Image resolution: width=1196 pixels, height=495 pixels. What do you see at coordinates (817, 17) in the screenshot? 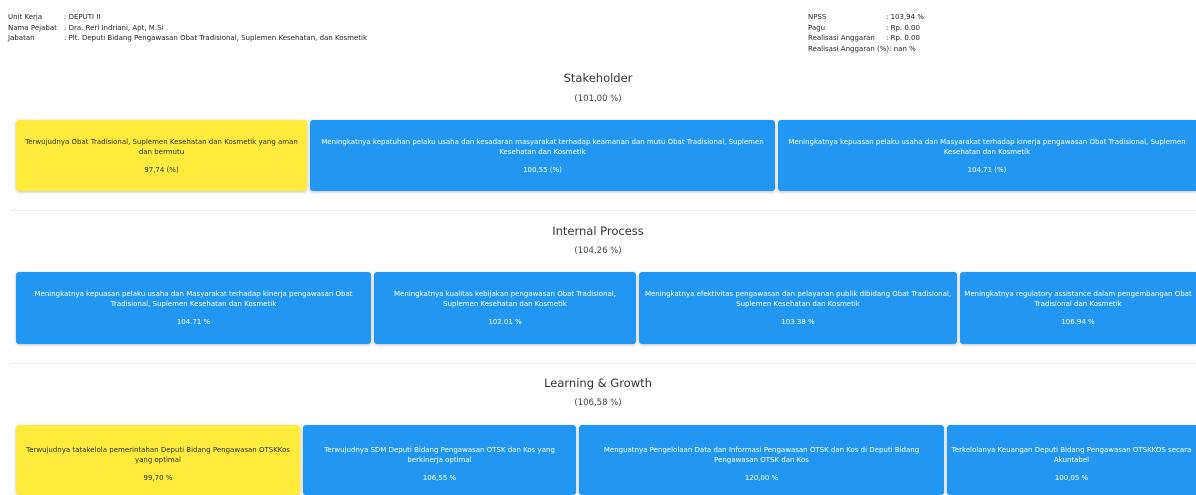
I see `info-label: NPSS` at bounding box center [817, 17].